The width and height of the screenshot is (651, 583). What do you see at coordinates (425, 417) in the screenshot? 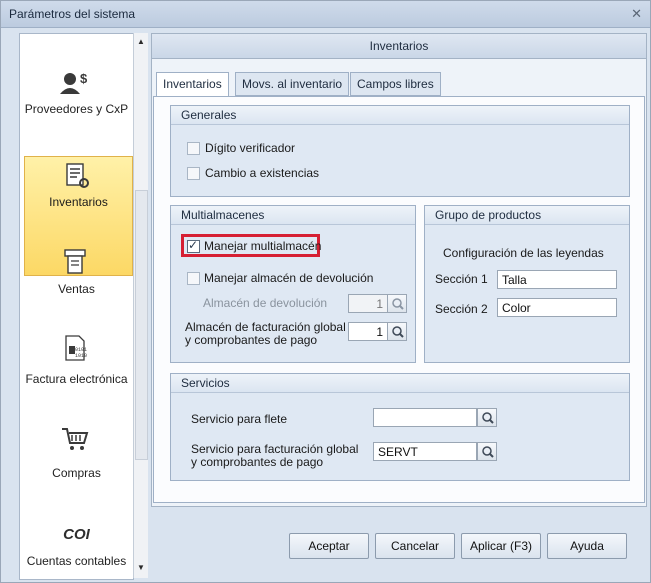
I see `servicio-flete-input` at bounding box center [425, 417].